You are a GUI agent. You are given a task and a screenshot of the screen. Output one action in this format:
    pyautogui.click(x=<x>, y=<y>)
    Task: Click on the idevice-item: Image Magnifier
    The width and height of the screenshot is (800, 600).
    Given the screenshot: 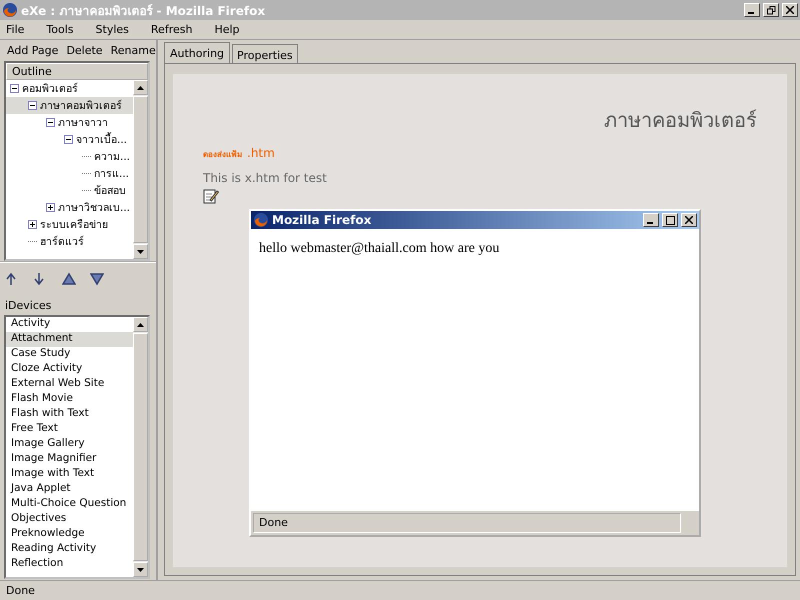 What is the action you would take?
    pyautogui.click(x=69, y=459)
    